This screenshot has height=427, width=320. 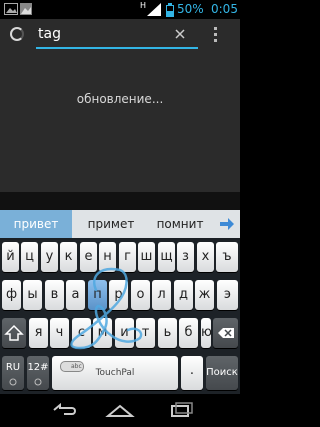 I want to click on overflow-menu-icon, so click(x=215, y=28).